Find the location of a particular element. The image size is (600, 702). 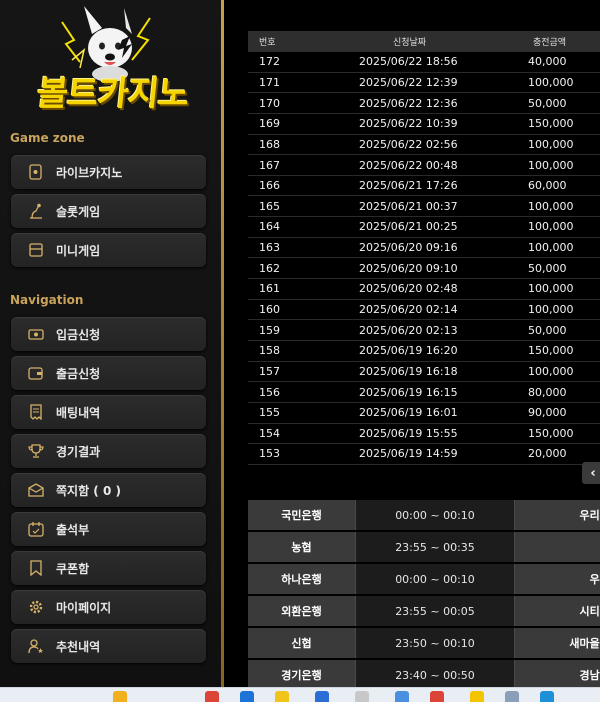

menu-label: 입금신청 is located at coordinates (78, 334).